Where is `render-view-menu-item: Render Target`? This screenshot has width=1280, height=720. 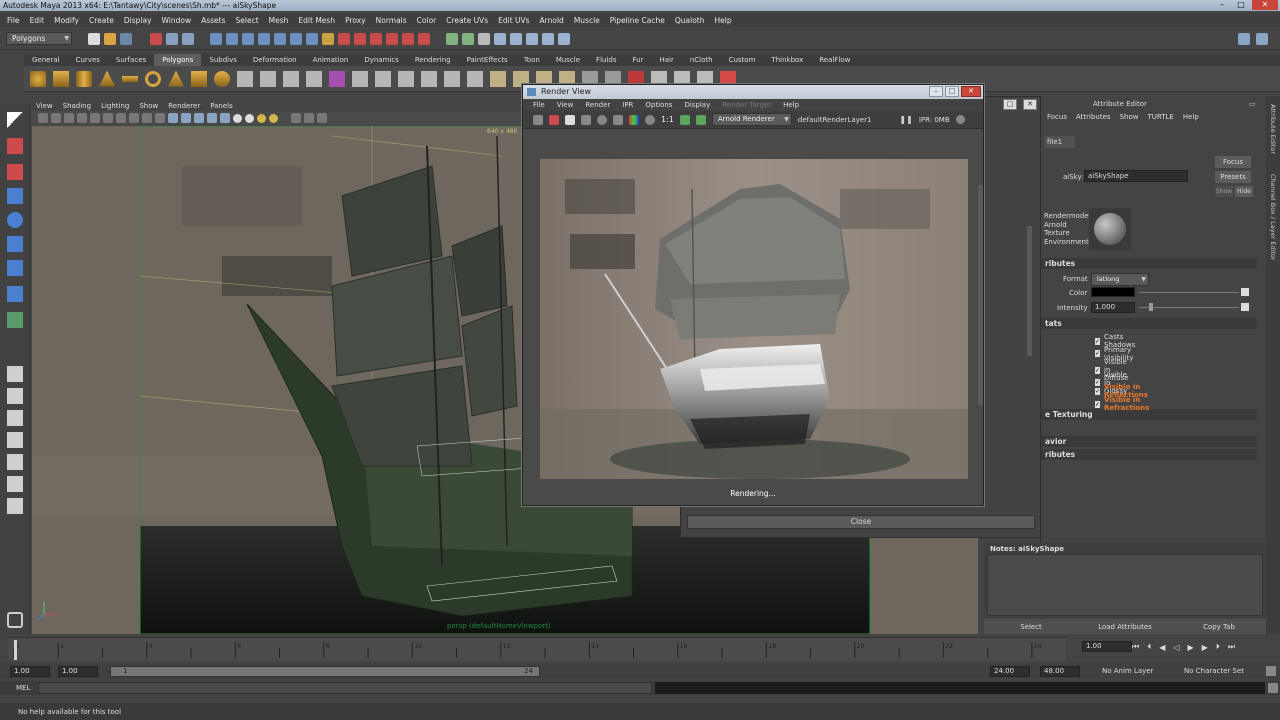
render-view-menu-item: Render Target is located at coordinates (746, 105).